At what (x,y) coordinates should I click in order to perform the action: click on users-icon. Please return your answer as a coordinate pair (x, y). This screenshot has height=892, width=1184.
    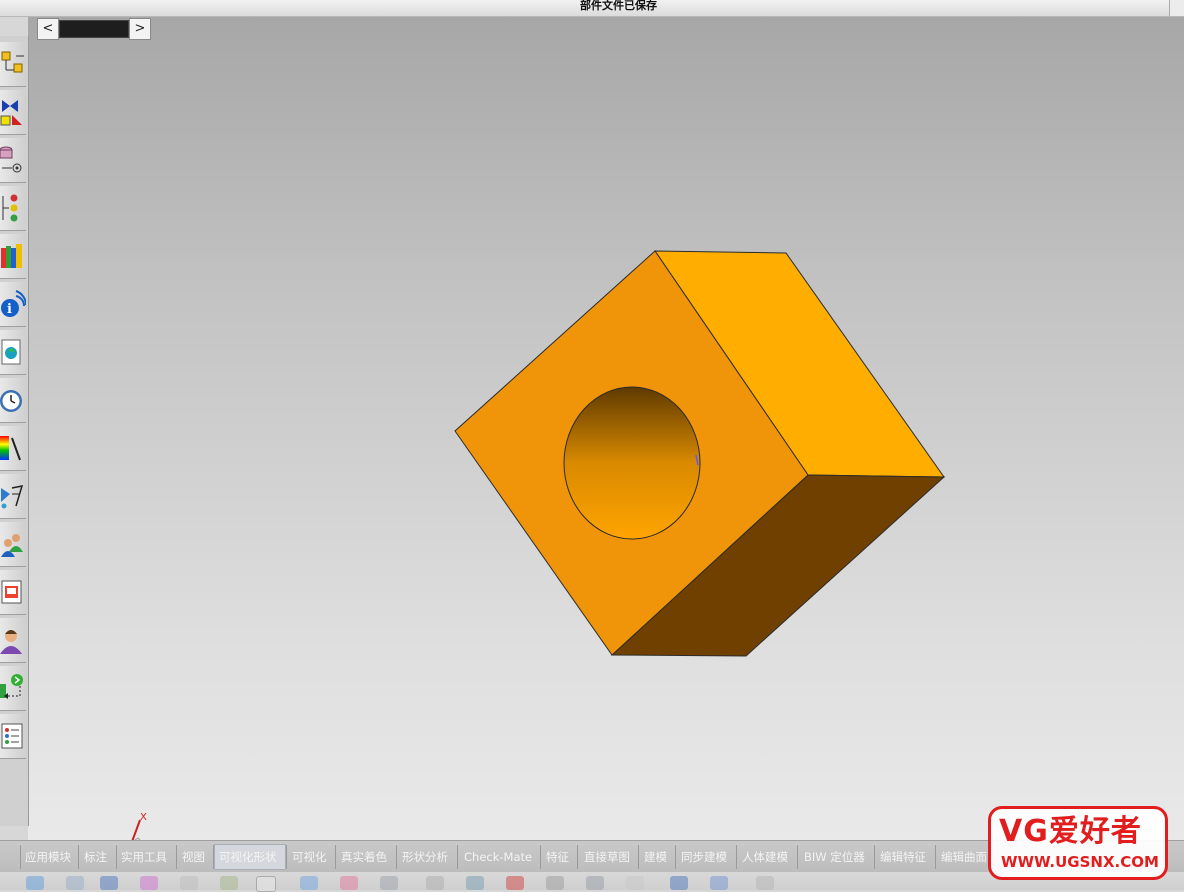
    Looking at the image, I should click on (12, 545).